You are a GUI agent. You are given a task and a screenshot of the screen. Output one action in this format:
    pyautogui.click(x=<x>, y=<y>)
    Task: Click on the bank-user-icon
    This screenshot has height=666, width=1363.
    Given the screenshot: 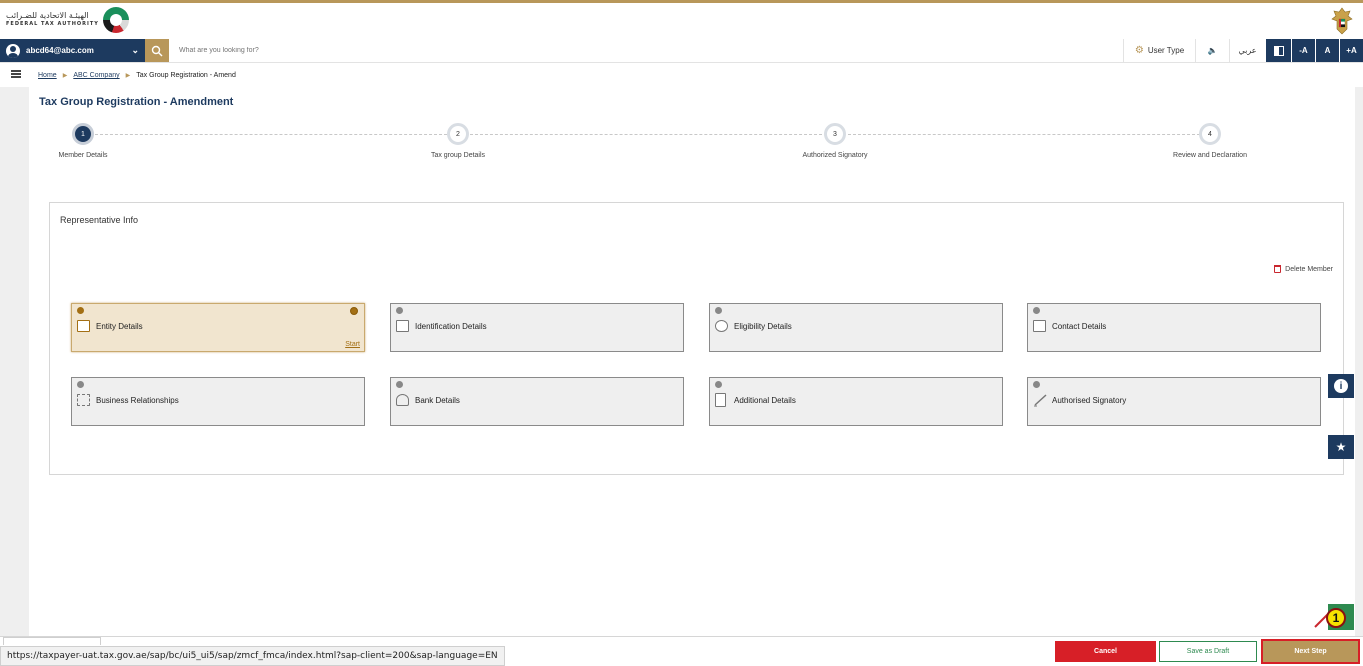 What is the action you would take?
    pyautogui.click(x=402, y=400)
    